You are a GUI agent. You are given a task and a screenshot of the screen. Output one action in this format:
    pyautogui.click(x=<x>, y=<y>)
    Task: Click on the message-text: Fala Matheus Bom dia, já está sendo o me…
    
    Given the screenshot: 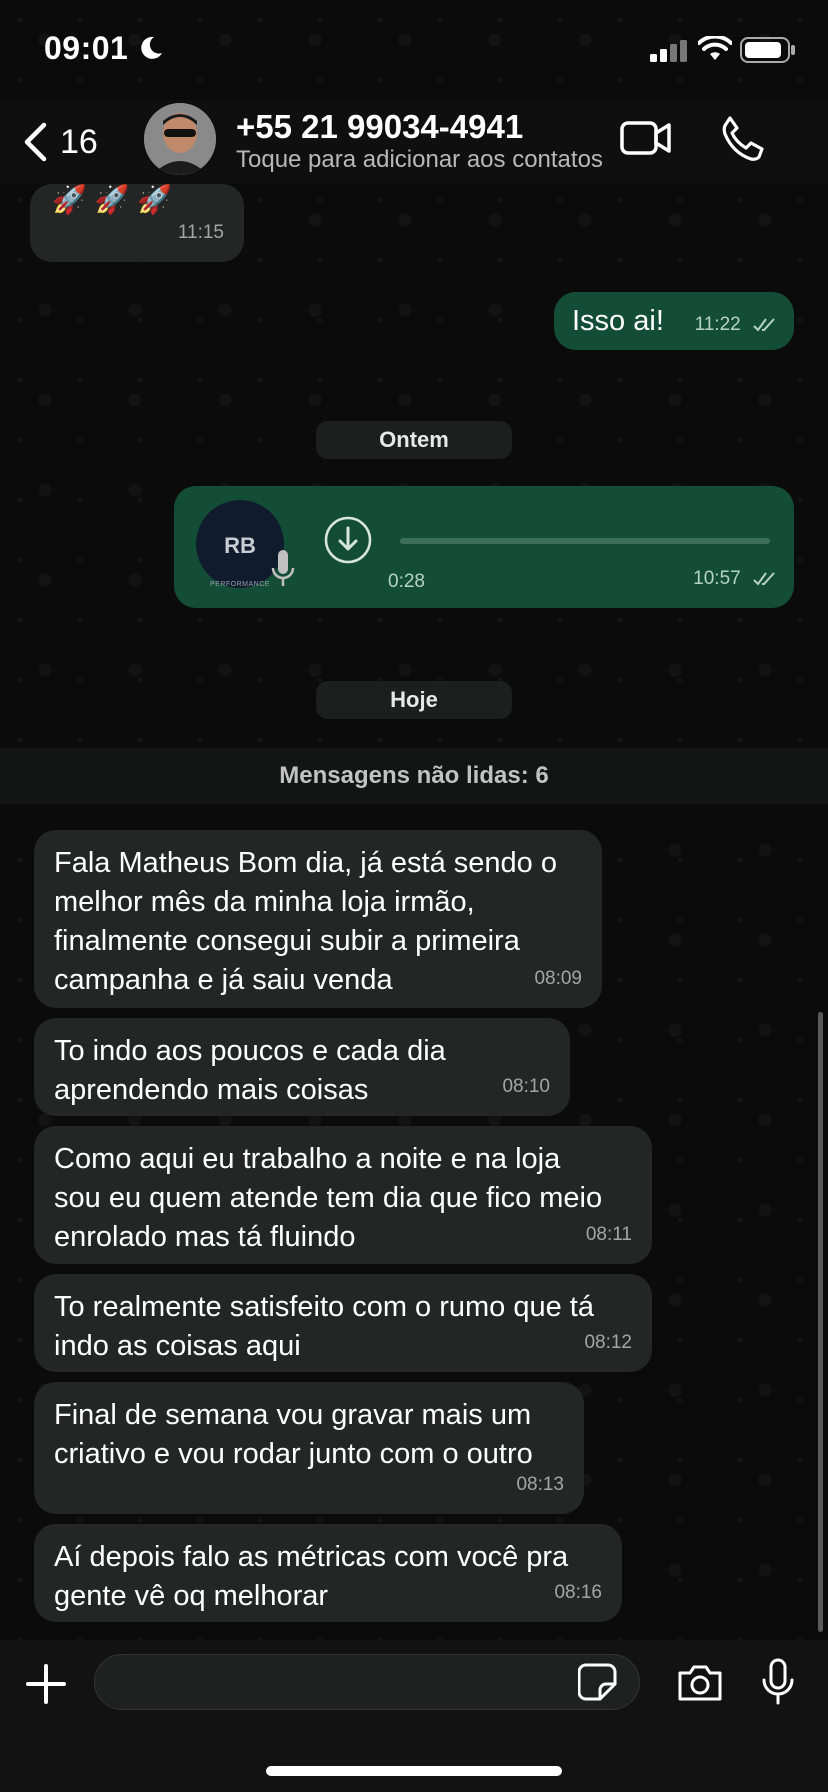 What is the action you would take?
    pyautogui.click(x=318, y=915)
    